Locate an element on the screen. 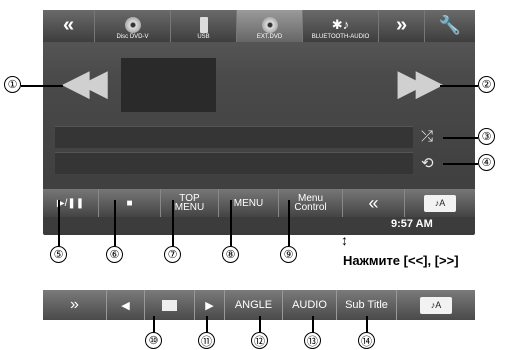 The width and height of the screenshot is (523, 350). angle-button: ANGLE is located at coordinates (254, 305).